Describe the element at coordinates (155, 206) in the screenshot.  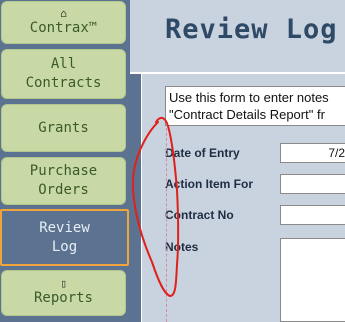
I see `annotation-scribble` at that location.